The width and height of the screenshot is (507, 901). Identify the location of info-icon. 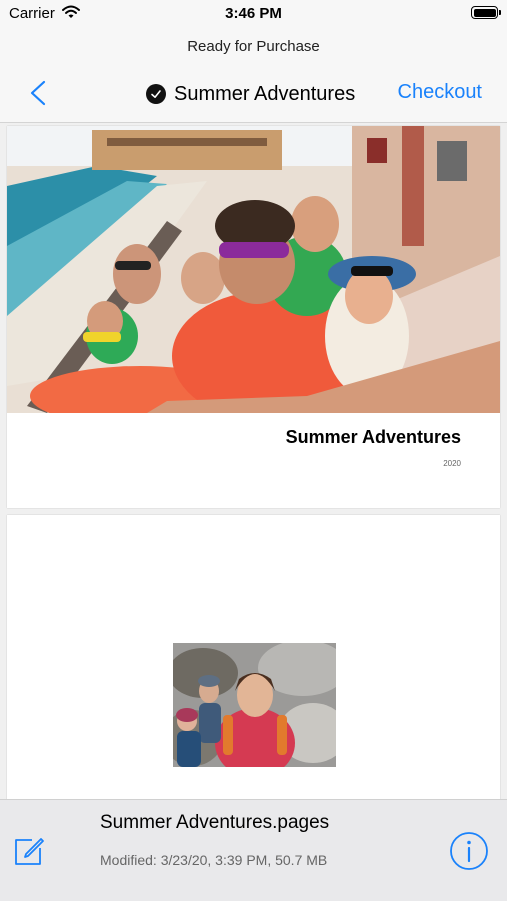
(469, 851).